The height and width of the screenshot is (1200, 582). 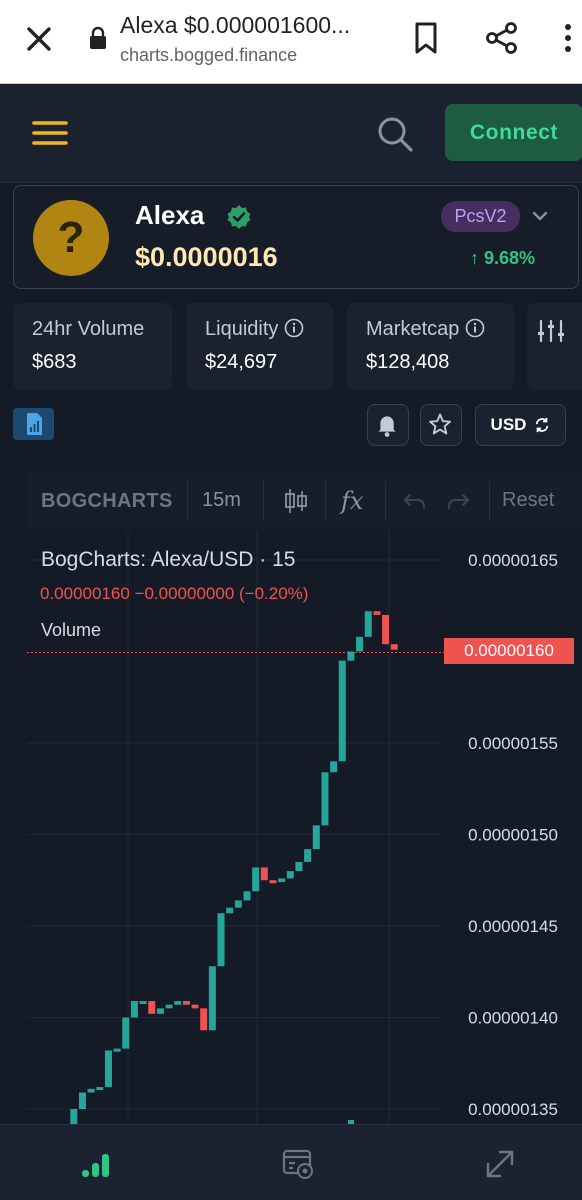 I want to click on report-file-button, so click(x=33, y=424).